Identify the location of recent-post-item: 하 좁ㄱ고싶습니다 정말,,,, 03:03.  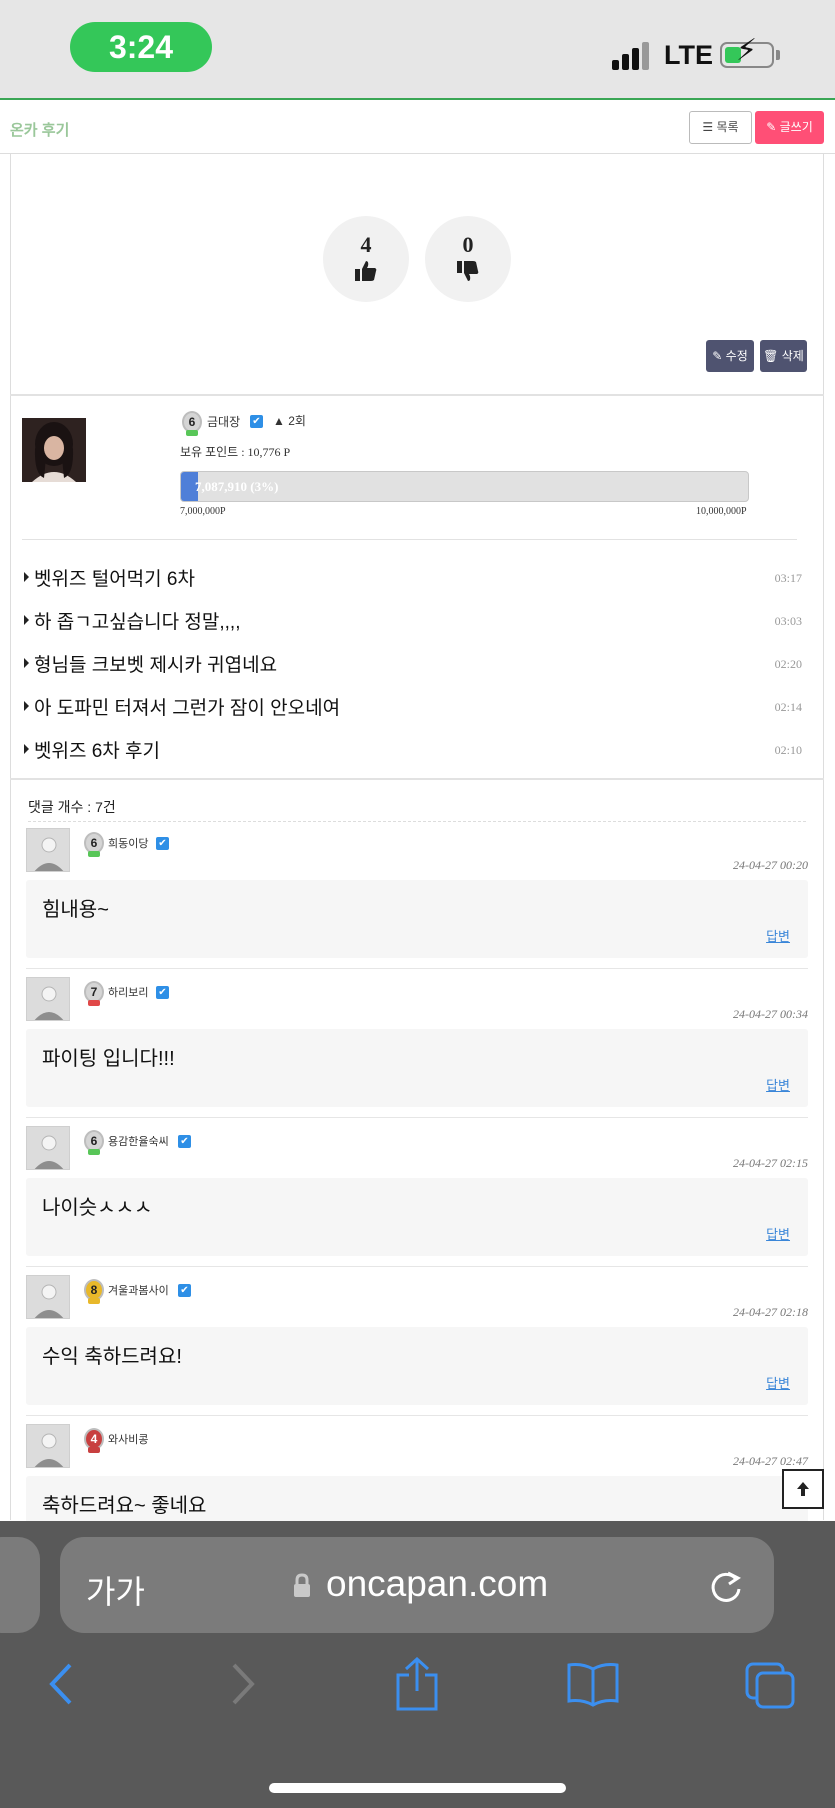
(412, 619).